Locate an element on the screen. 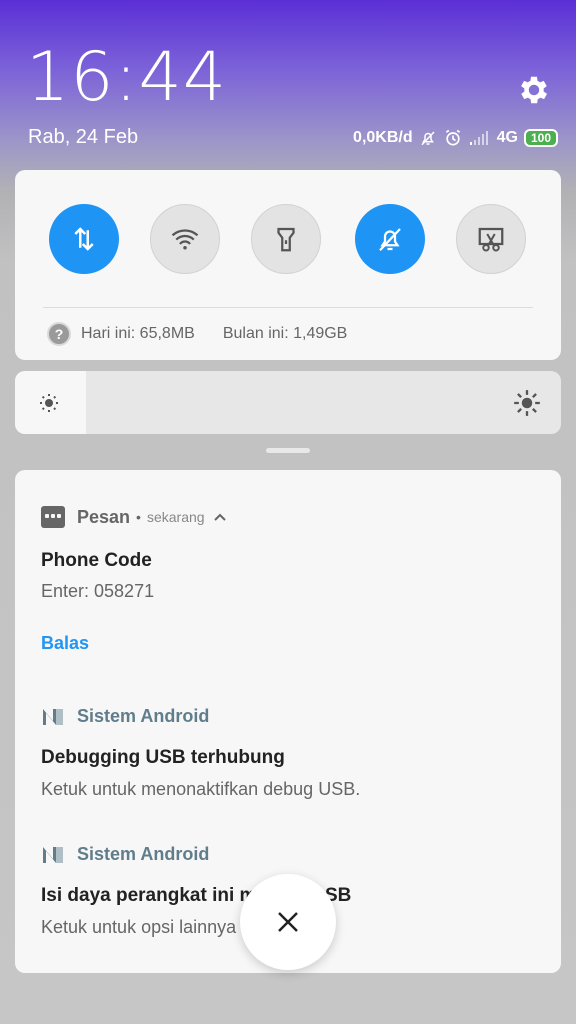 Image resolution: width=576 pixels, height=1024 pixels. wifi-icon is located at coordinates (185, 239).